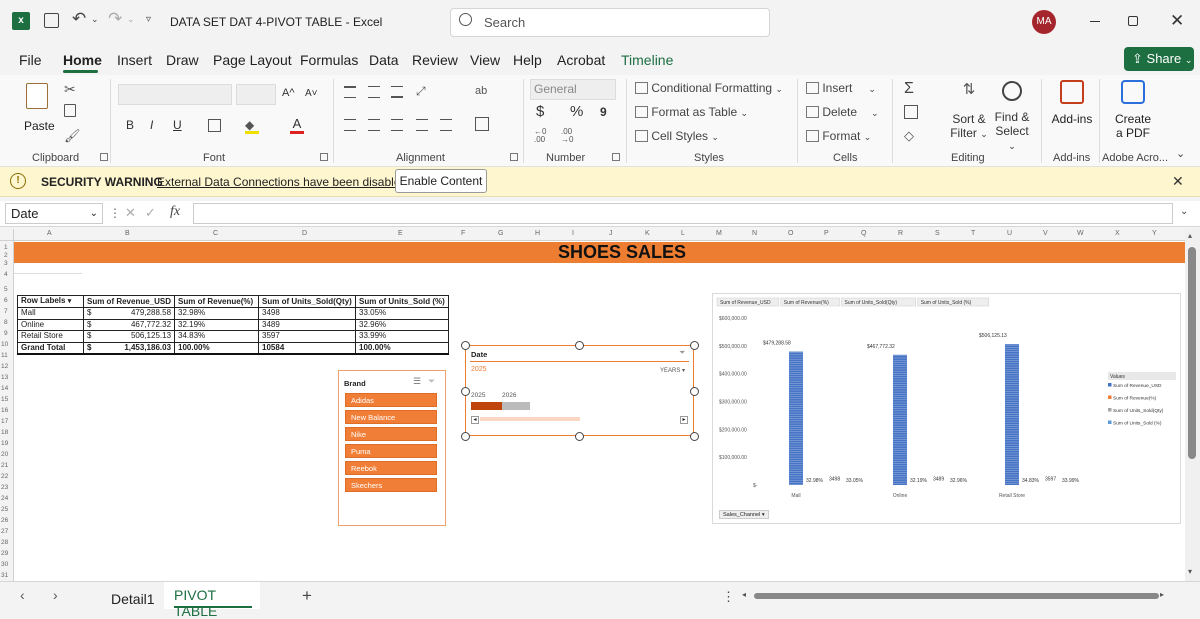 This screenshot has height=619, width=1200. What do you see at coordinates (1012, 115) in the screenshot?
I see `find-select-button: Find & Select ⌄` at bounding box center [1012, 115].